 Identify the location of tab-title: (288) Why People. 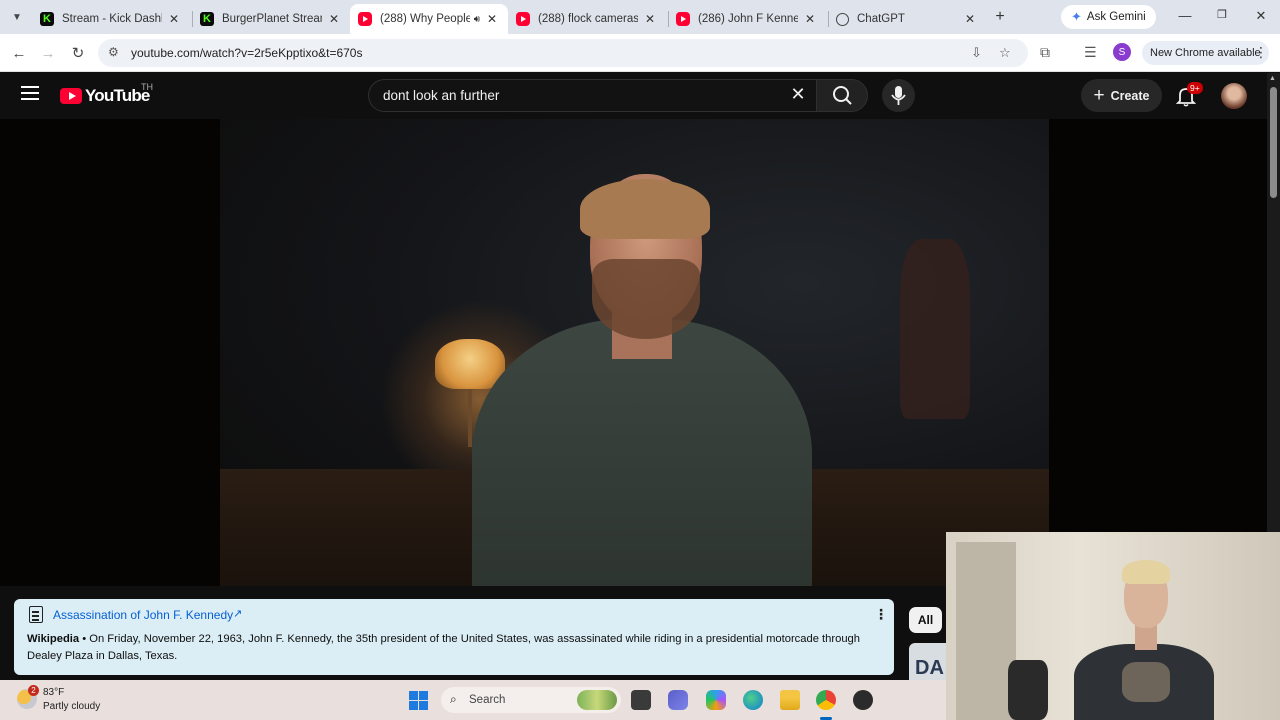
(425, 19).